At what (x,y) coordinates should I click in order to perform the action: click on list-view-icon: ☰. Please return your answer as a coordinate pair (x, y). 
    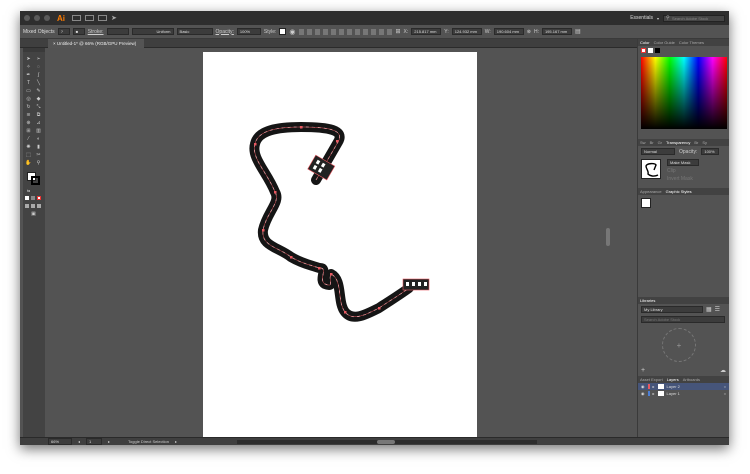
    Looking at the image, I should click on (717, 309).